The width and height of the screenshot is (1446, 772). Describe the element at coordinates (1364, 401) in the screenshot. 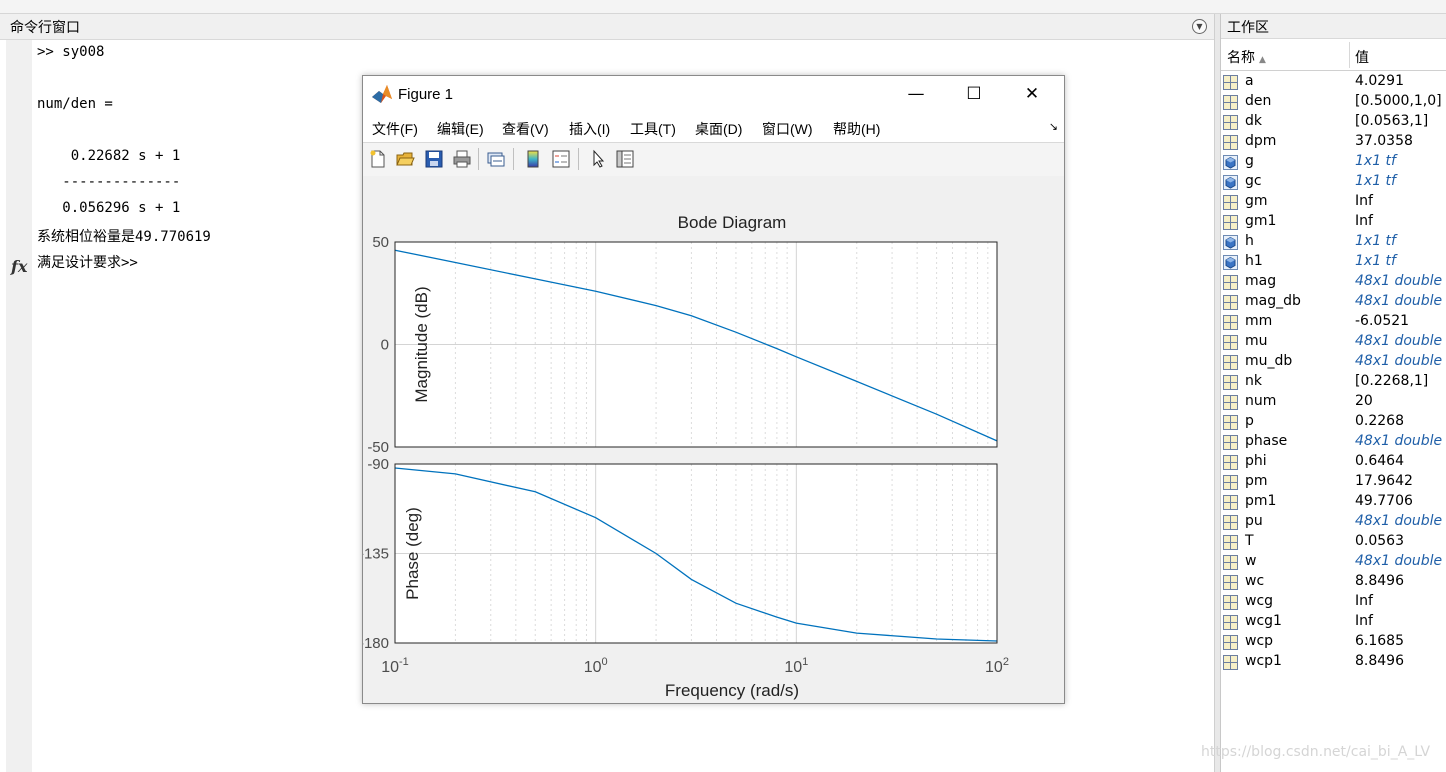

I see `variable-value: 20` at that location.